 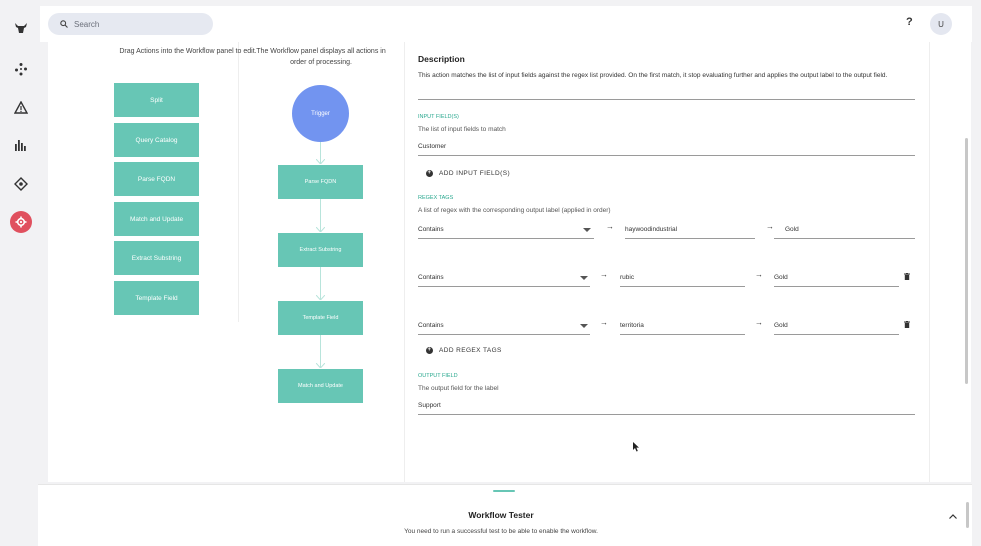 What do you see at coordinates (632, 325) in the screenshot?
I see `regex-pattern-input: territoria` at bounding box center [632, 325].